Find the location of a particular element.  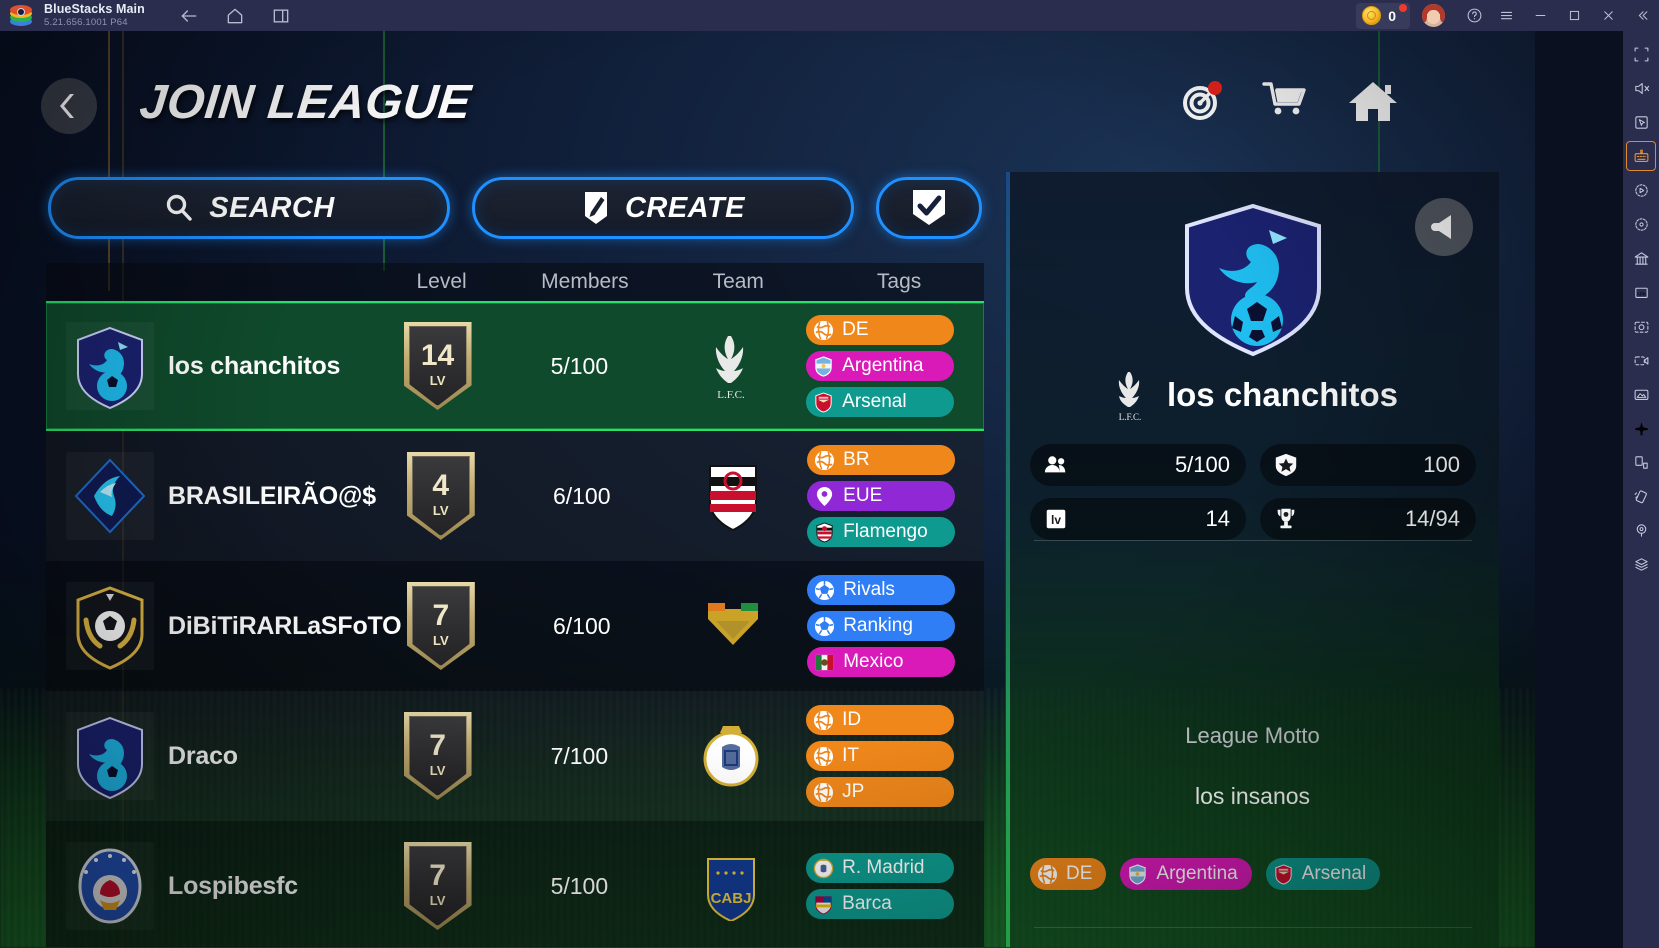

tab-create: CREATE is located at coordinates (663, 208).